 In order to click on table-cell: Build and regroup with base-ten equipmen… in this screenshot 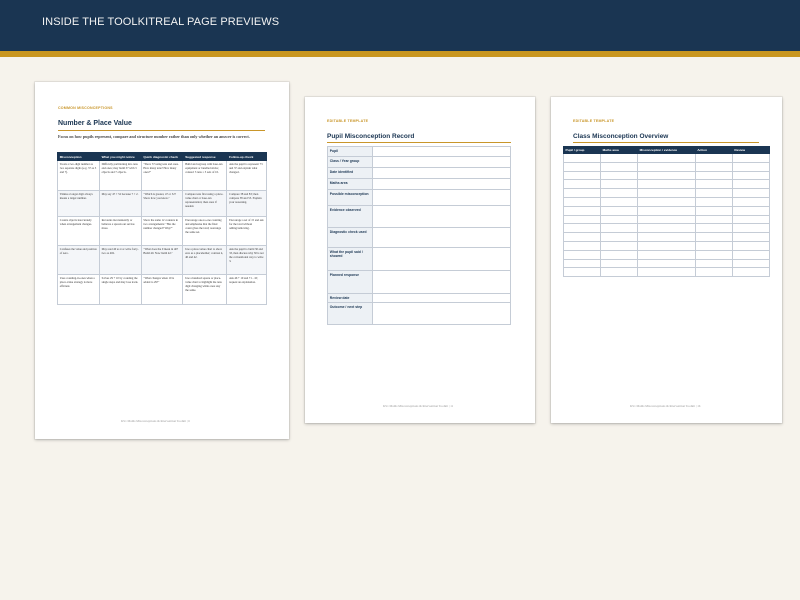, I will do `click(205, 176)`.